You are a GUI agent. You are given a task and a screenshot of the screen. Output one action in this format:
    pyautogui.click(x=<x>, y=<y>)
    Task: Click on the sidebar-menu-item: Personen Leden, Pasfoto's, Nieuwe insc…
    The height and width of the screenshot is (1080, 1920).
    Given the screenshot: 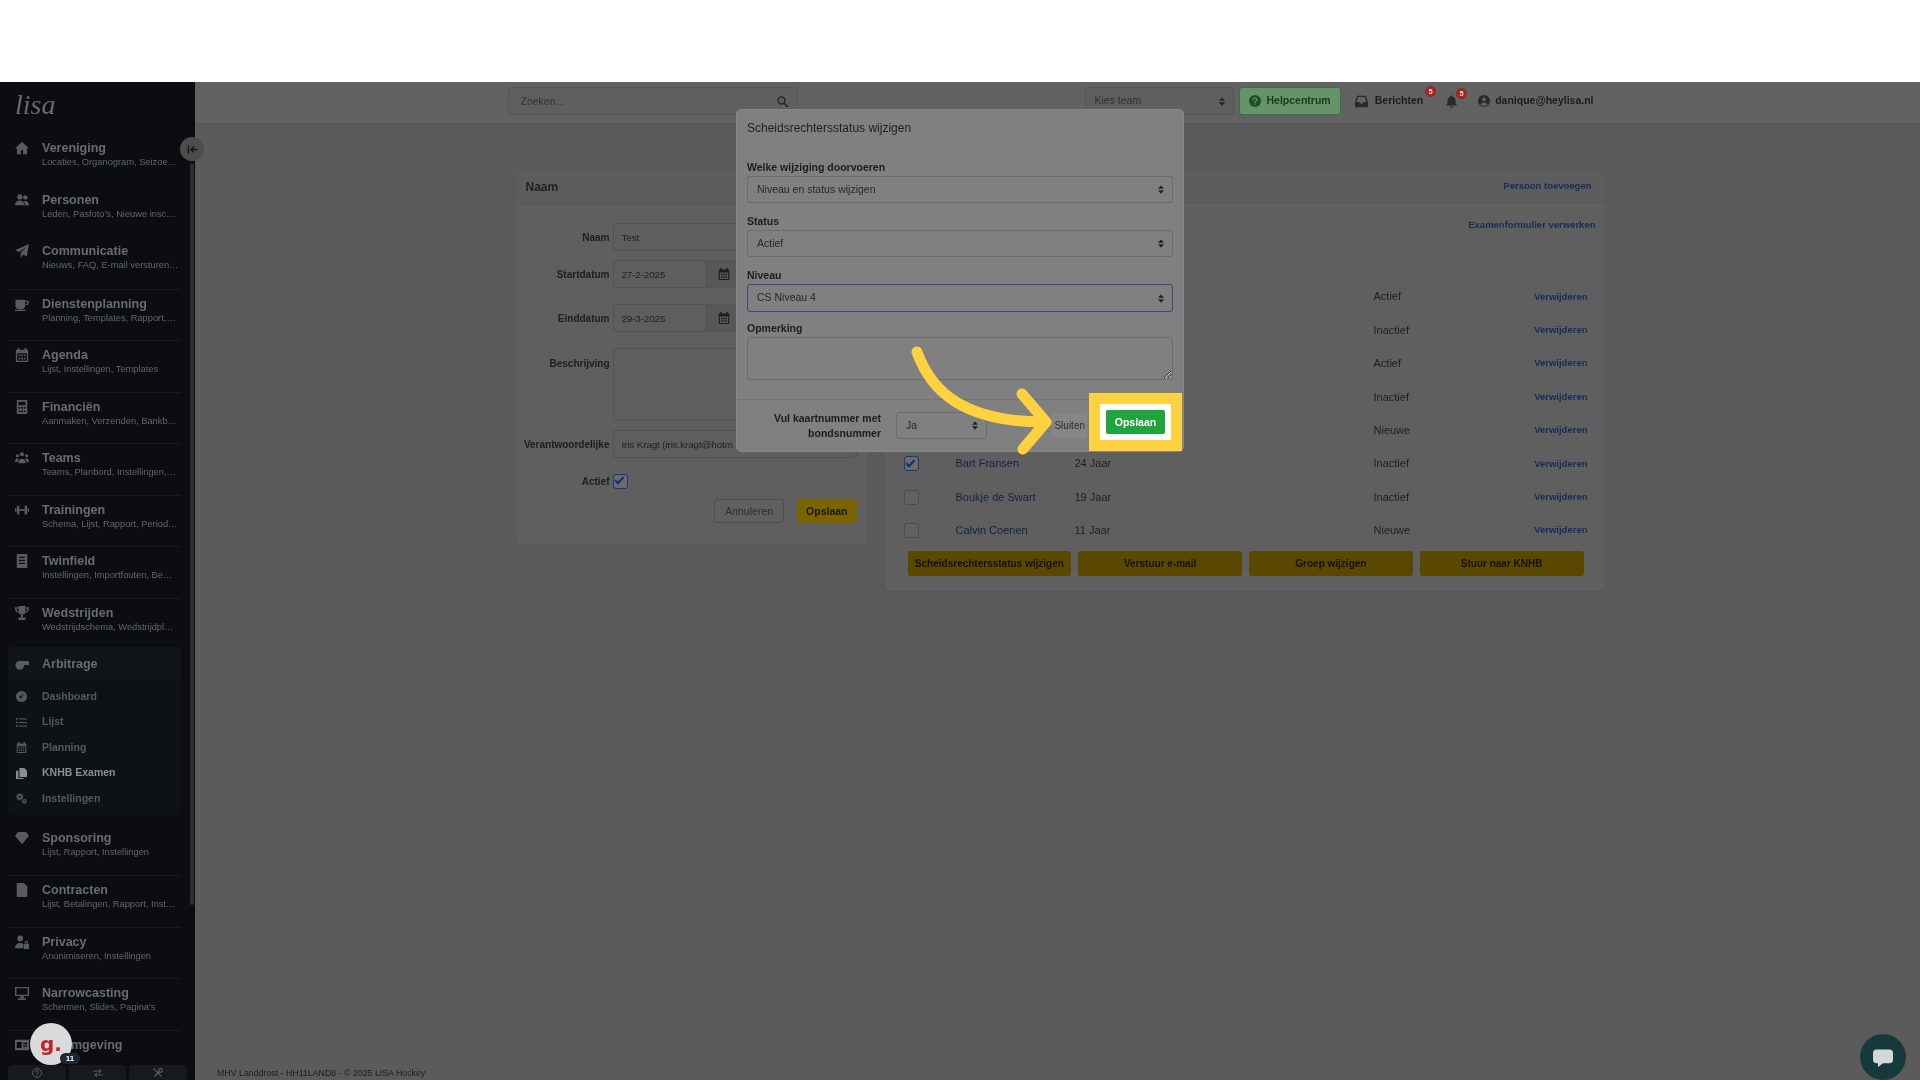 What is the action you would take?
    pyautogui.click(x=94, y=211)
    